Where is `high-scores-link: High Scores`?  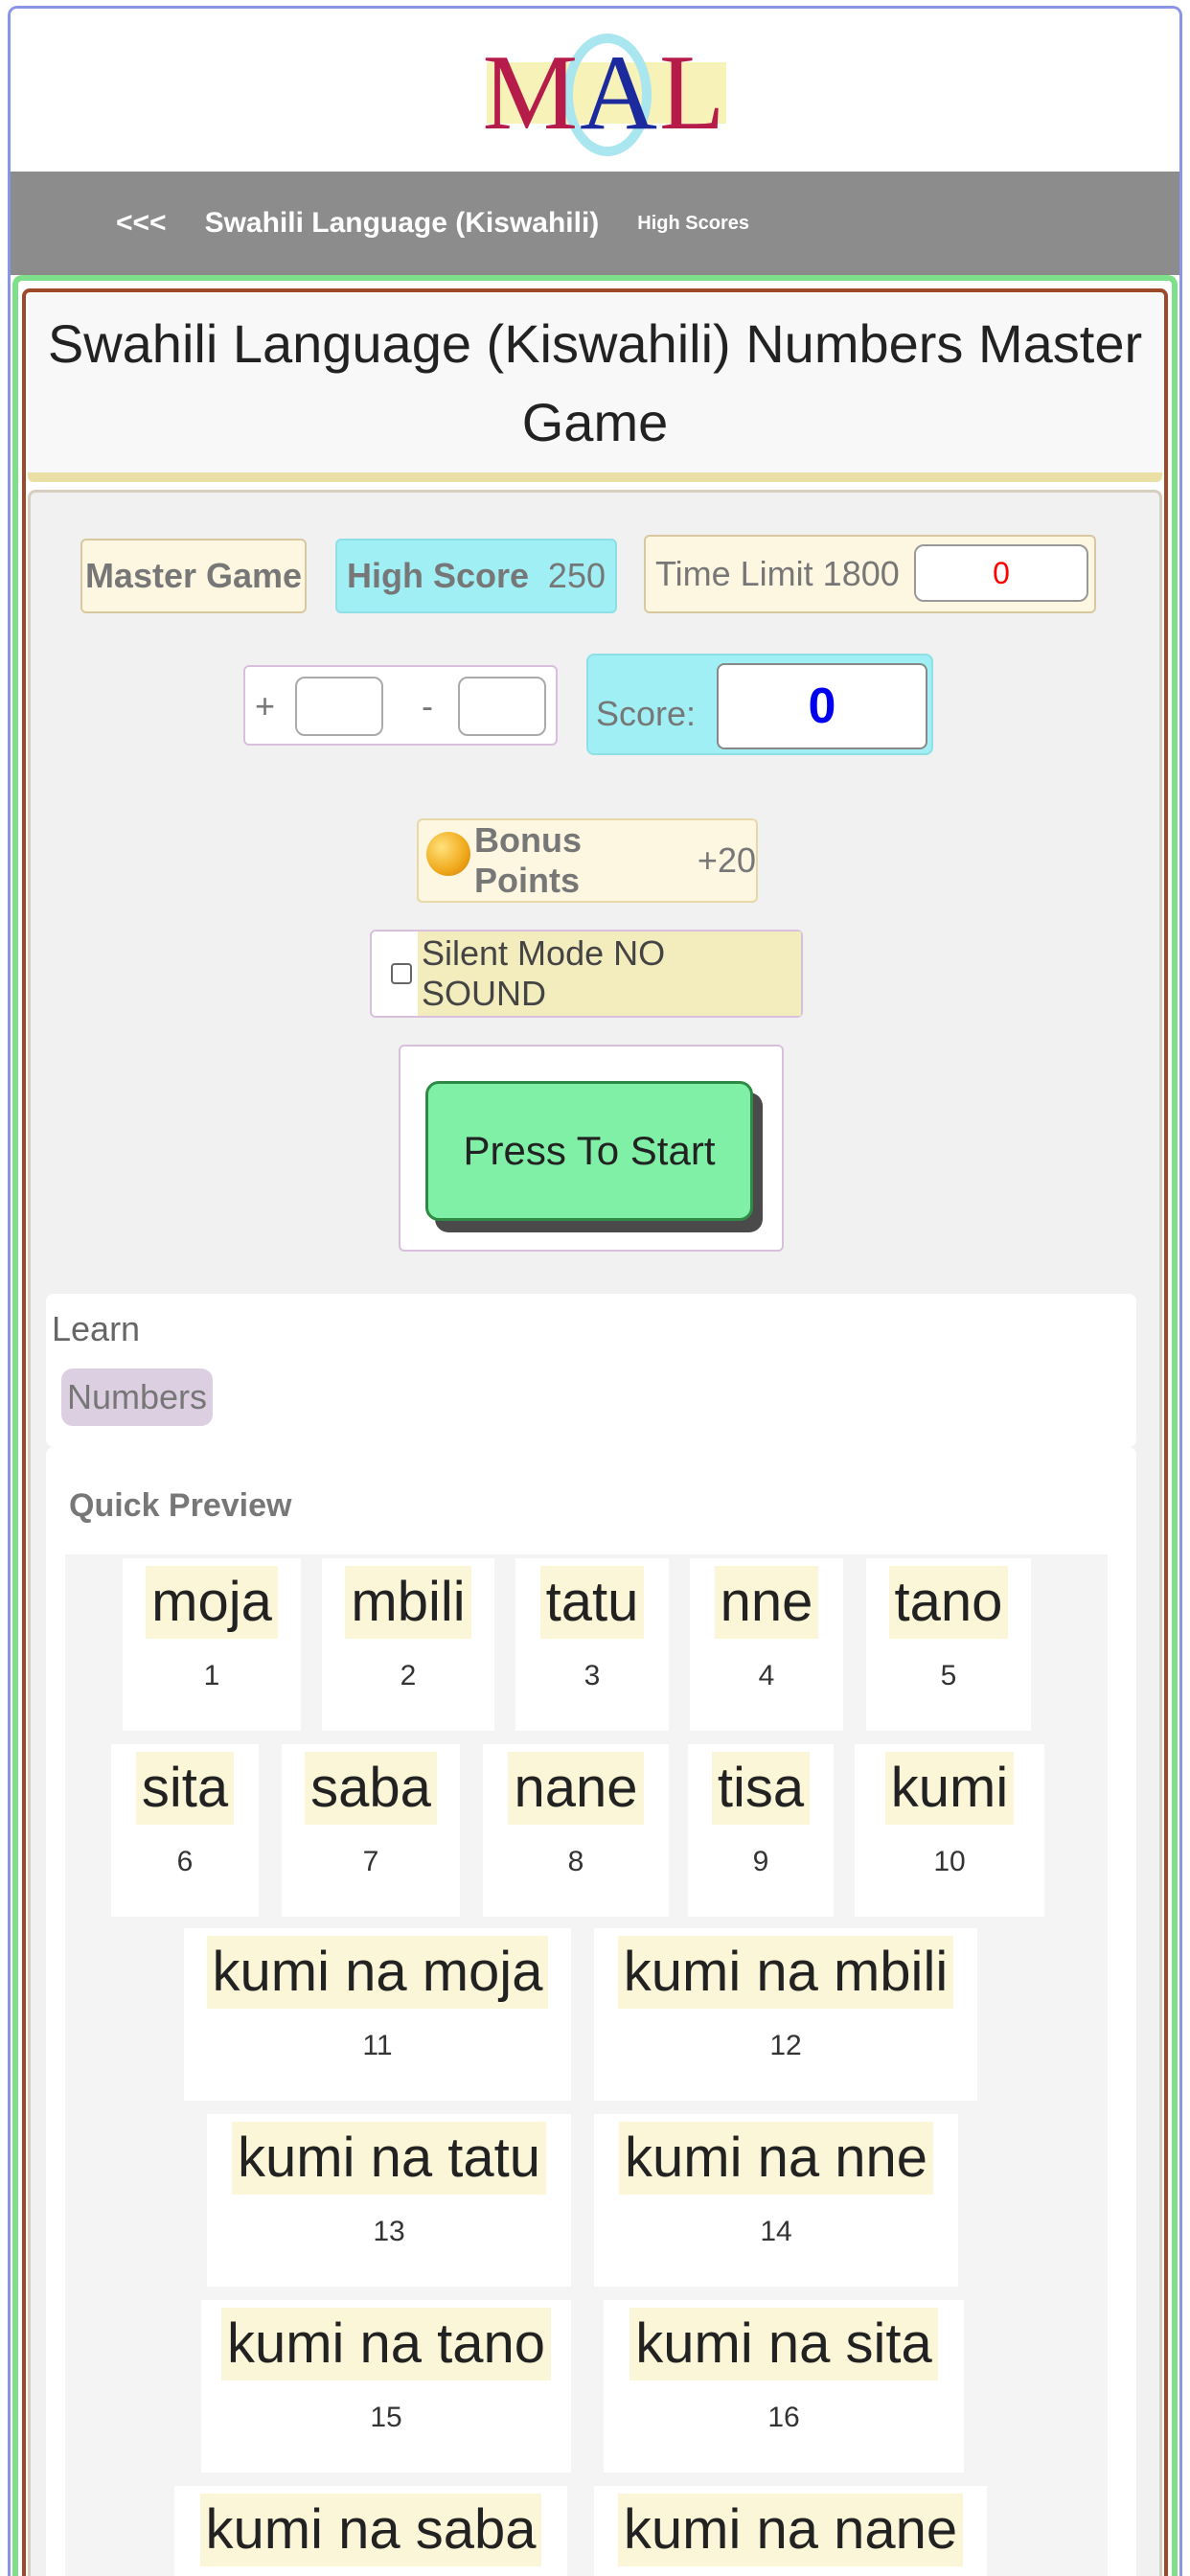
high-scores-link: High Scores is located at coordinates (693, 224).